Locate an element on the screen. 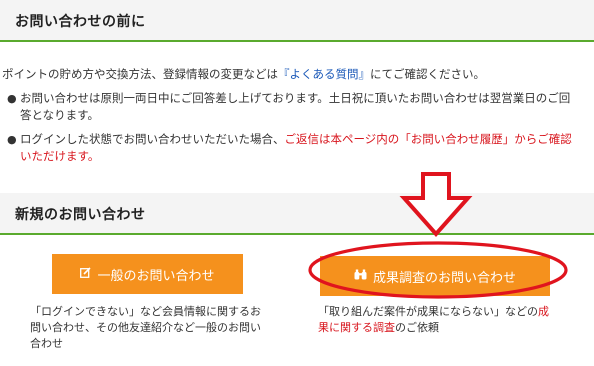 Image resolution: width=594 pixels, height=366 pixels. highlight-oval-annotation is located at coordinates (438, 270).